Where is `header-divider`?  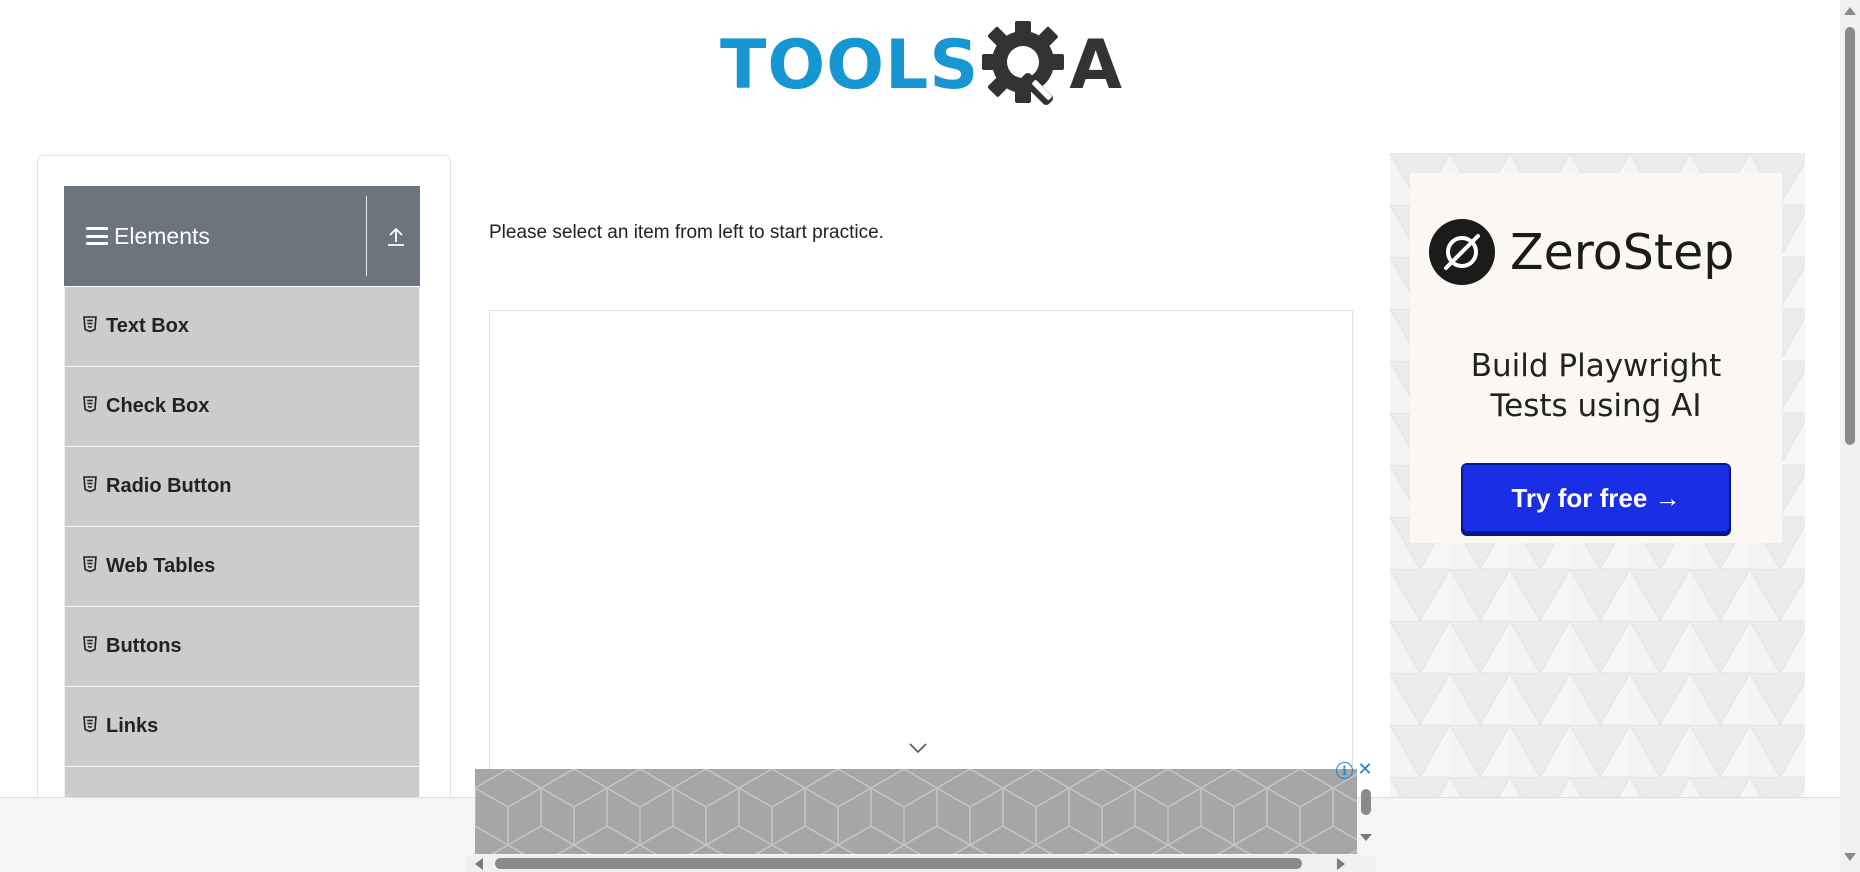
header-divider is located at coordinates (366, 236).